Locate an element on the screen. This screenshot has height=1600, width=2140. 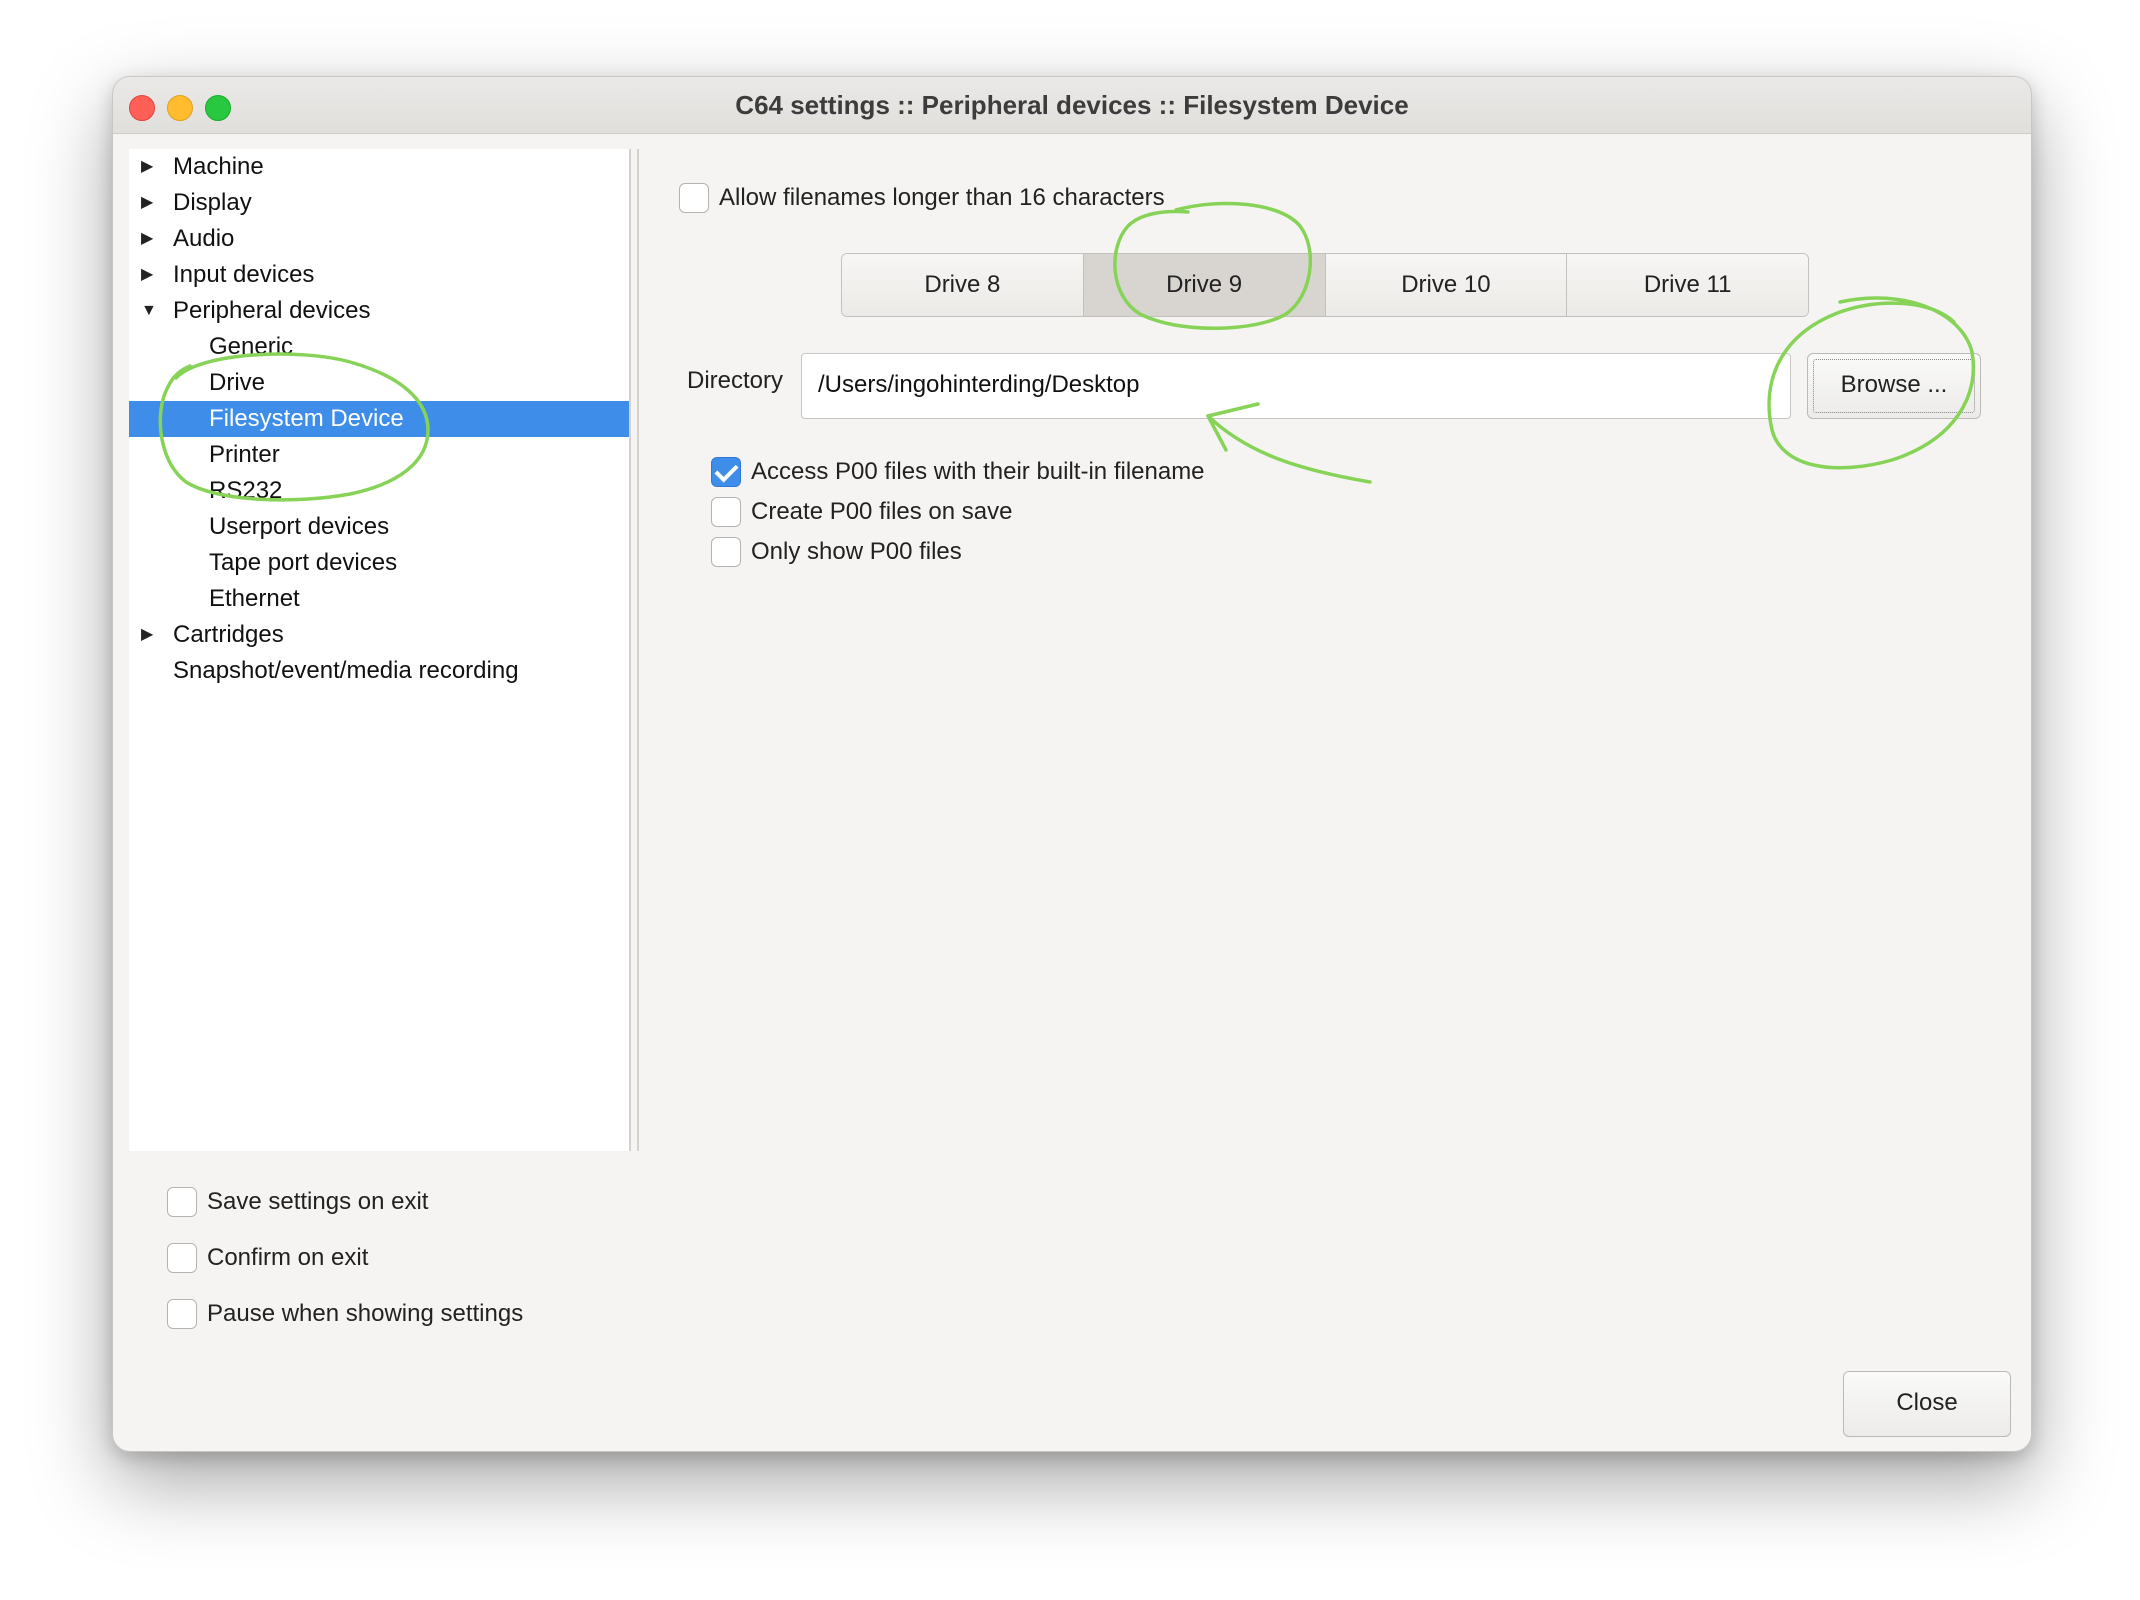
tree-item-filesystem-device: Filesystem Device is located at coordinates (379, 419).